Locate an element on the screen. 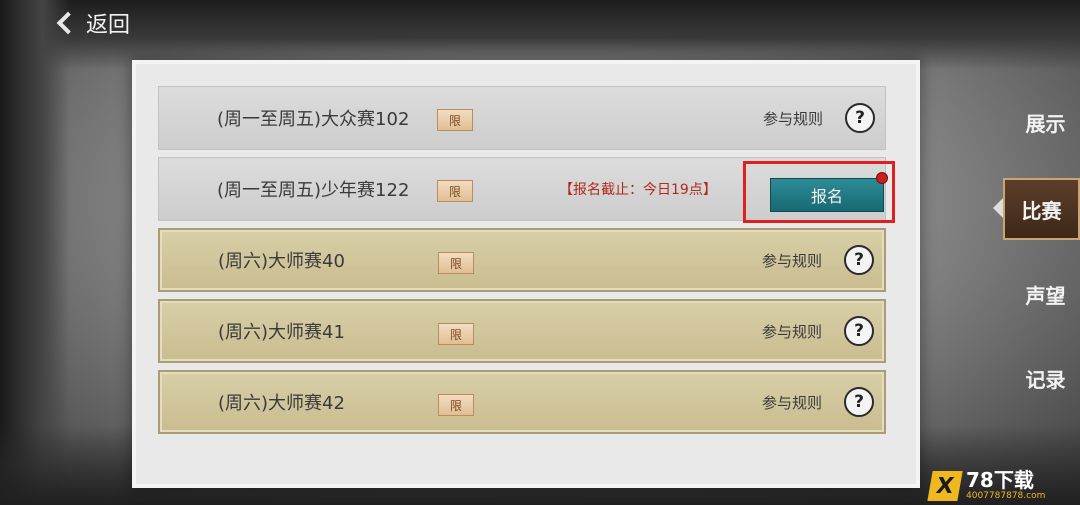 The height and width of the screenshot is (505, 1080). competition-row: (周六)大师赛42 限 参与规则 ? is located at coordinates (522, 402).